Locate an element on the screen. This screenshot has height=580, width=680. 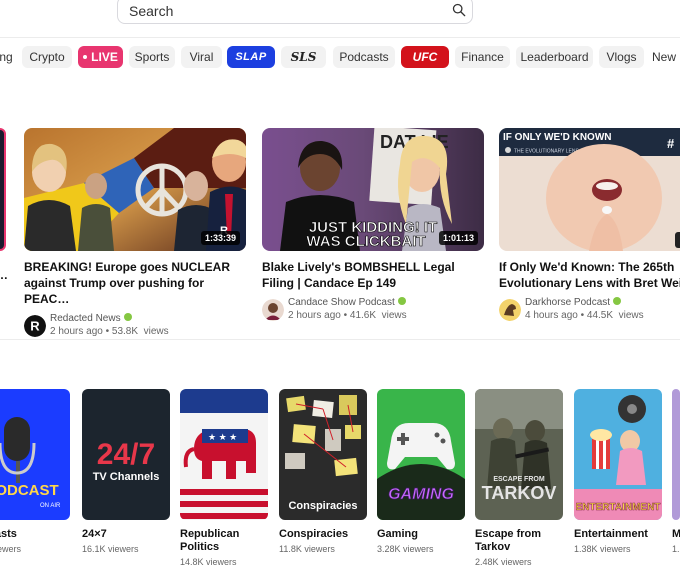
category-name: Conspiracies is located at coordinates (323, 534).